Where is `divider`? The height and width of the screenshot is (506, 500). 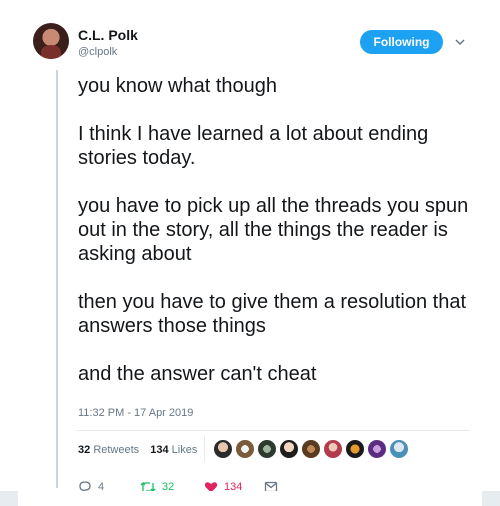 divider is located at coordinates (273, 430).